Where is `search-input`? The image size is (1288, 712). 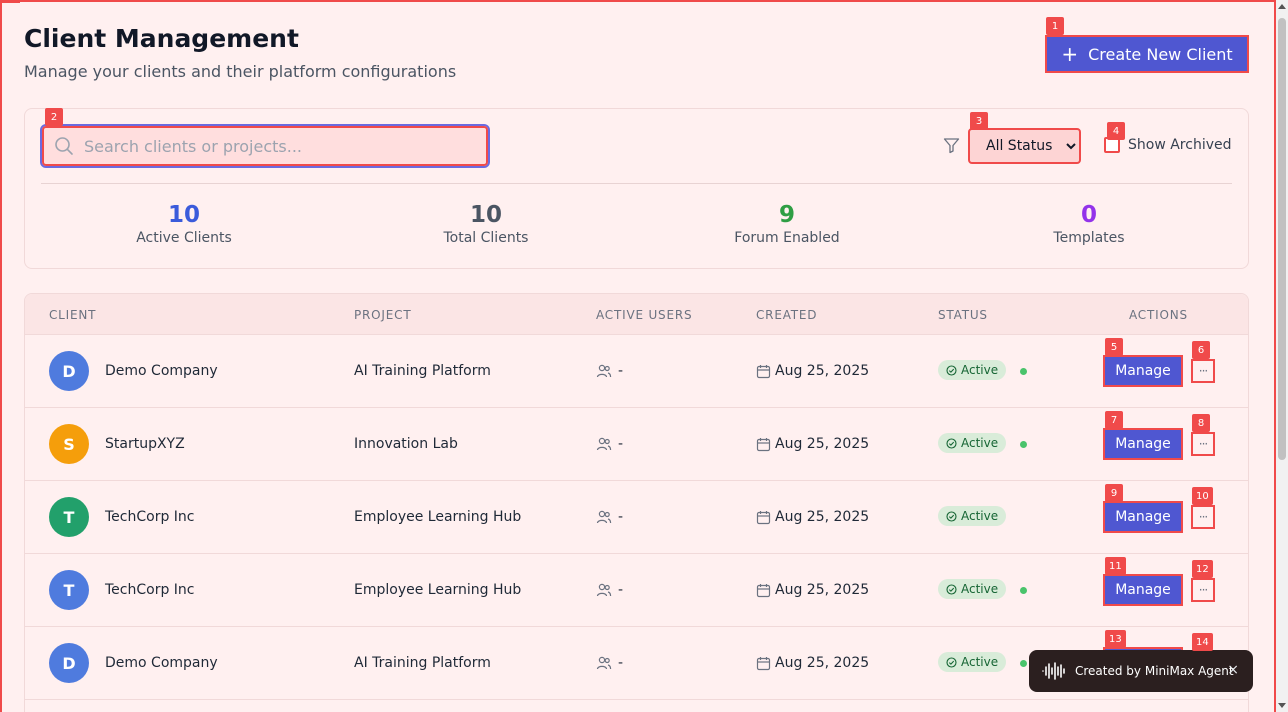
search-input is located at coordinates (274, 146).